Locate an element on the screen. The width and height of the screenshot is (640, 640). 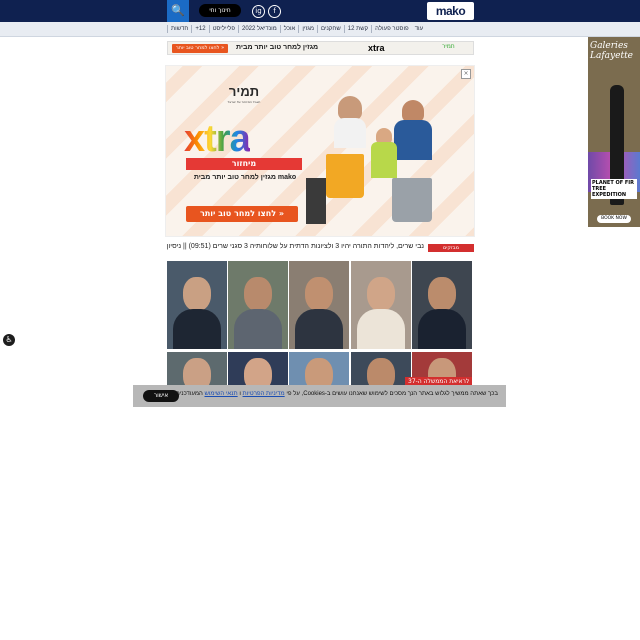
ad-brand: xtra is located at coordinates (217, 139).